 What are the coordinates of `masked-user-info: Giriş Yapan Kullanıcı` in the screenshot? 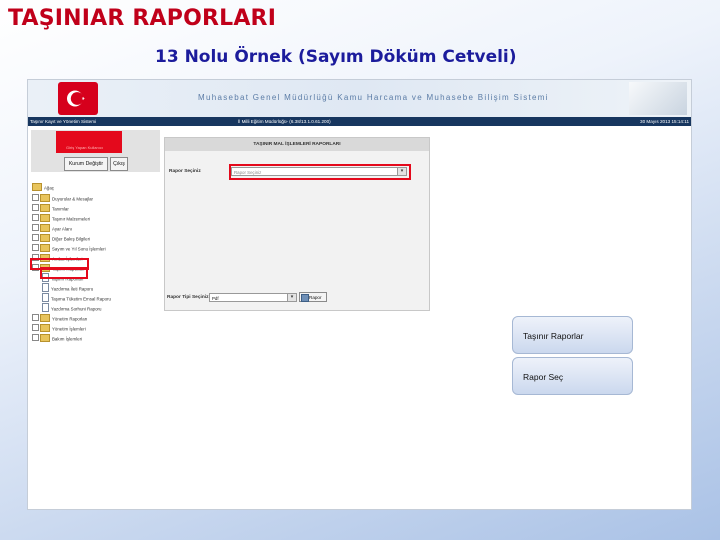 It's located at (89, 142).